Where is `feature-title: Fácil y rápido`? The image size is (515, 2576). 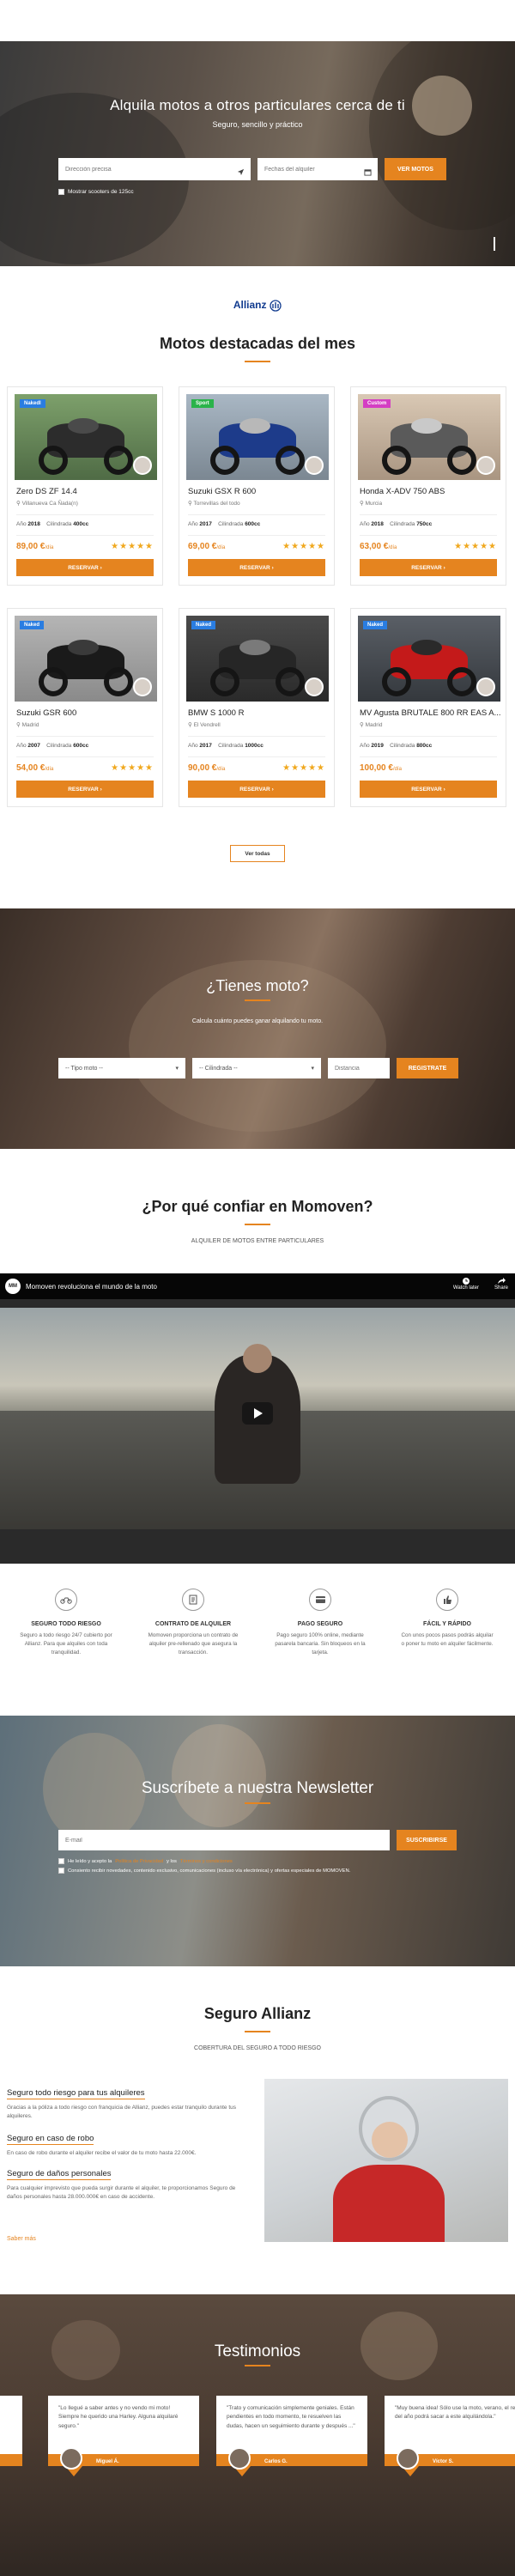
feature-title: Fácil y rápido is located at coordinates (446, 1624).